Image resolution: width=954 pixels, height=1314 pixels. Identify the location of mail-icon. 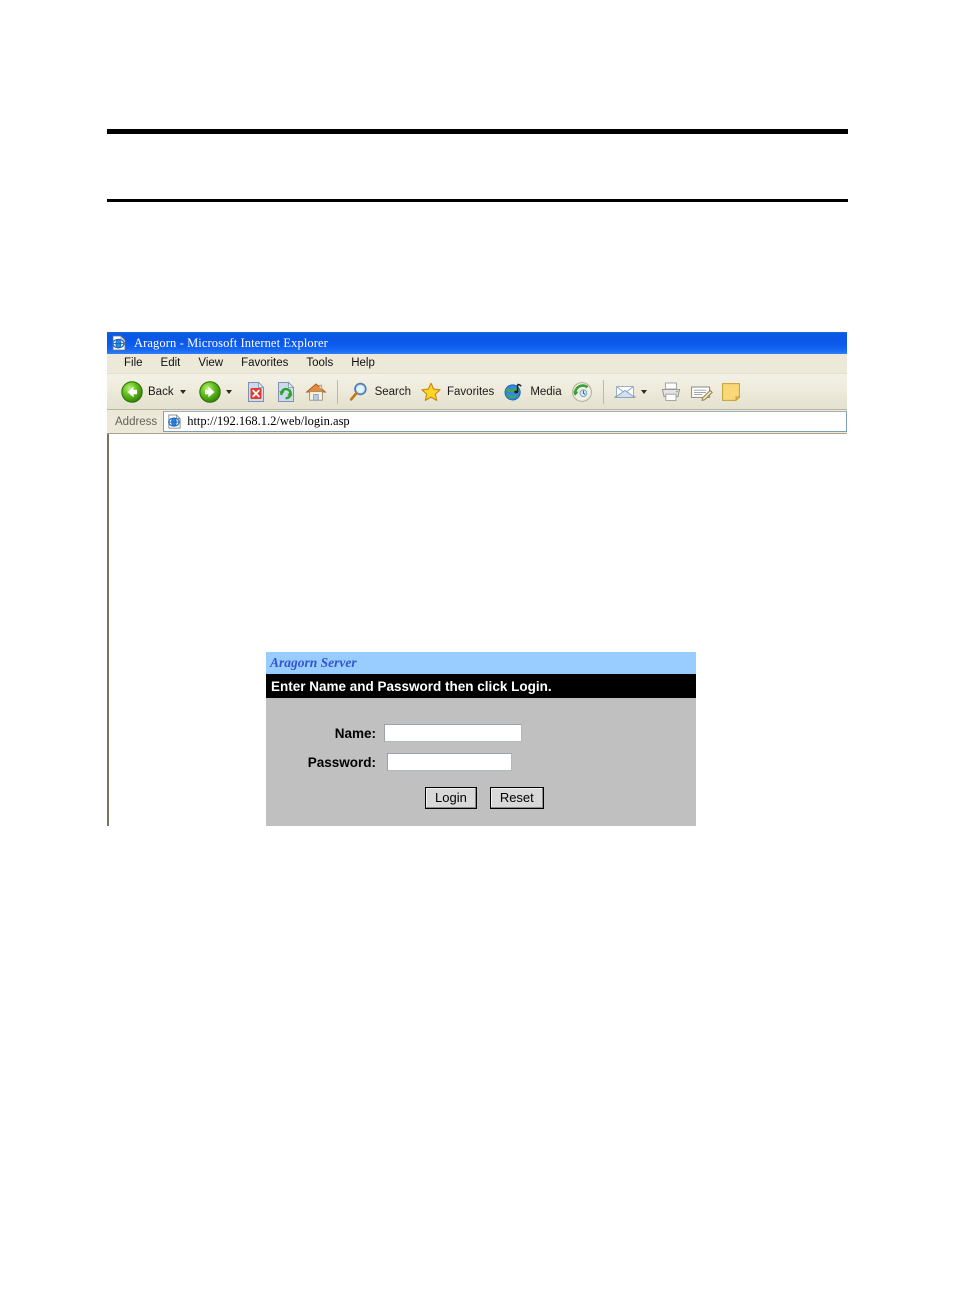
(625, 392).